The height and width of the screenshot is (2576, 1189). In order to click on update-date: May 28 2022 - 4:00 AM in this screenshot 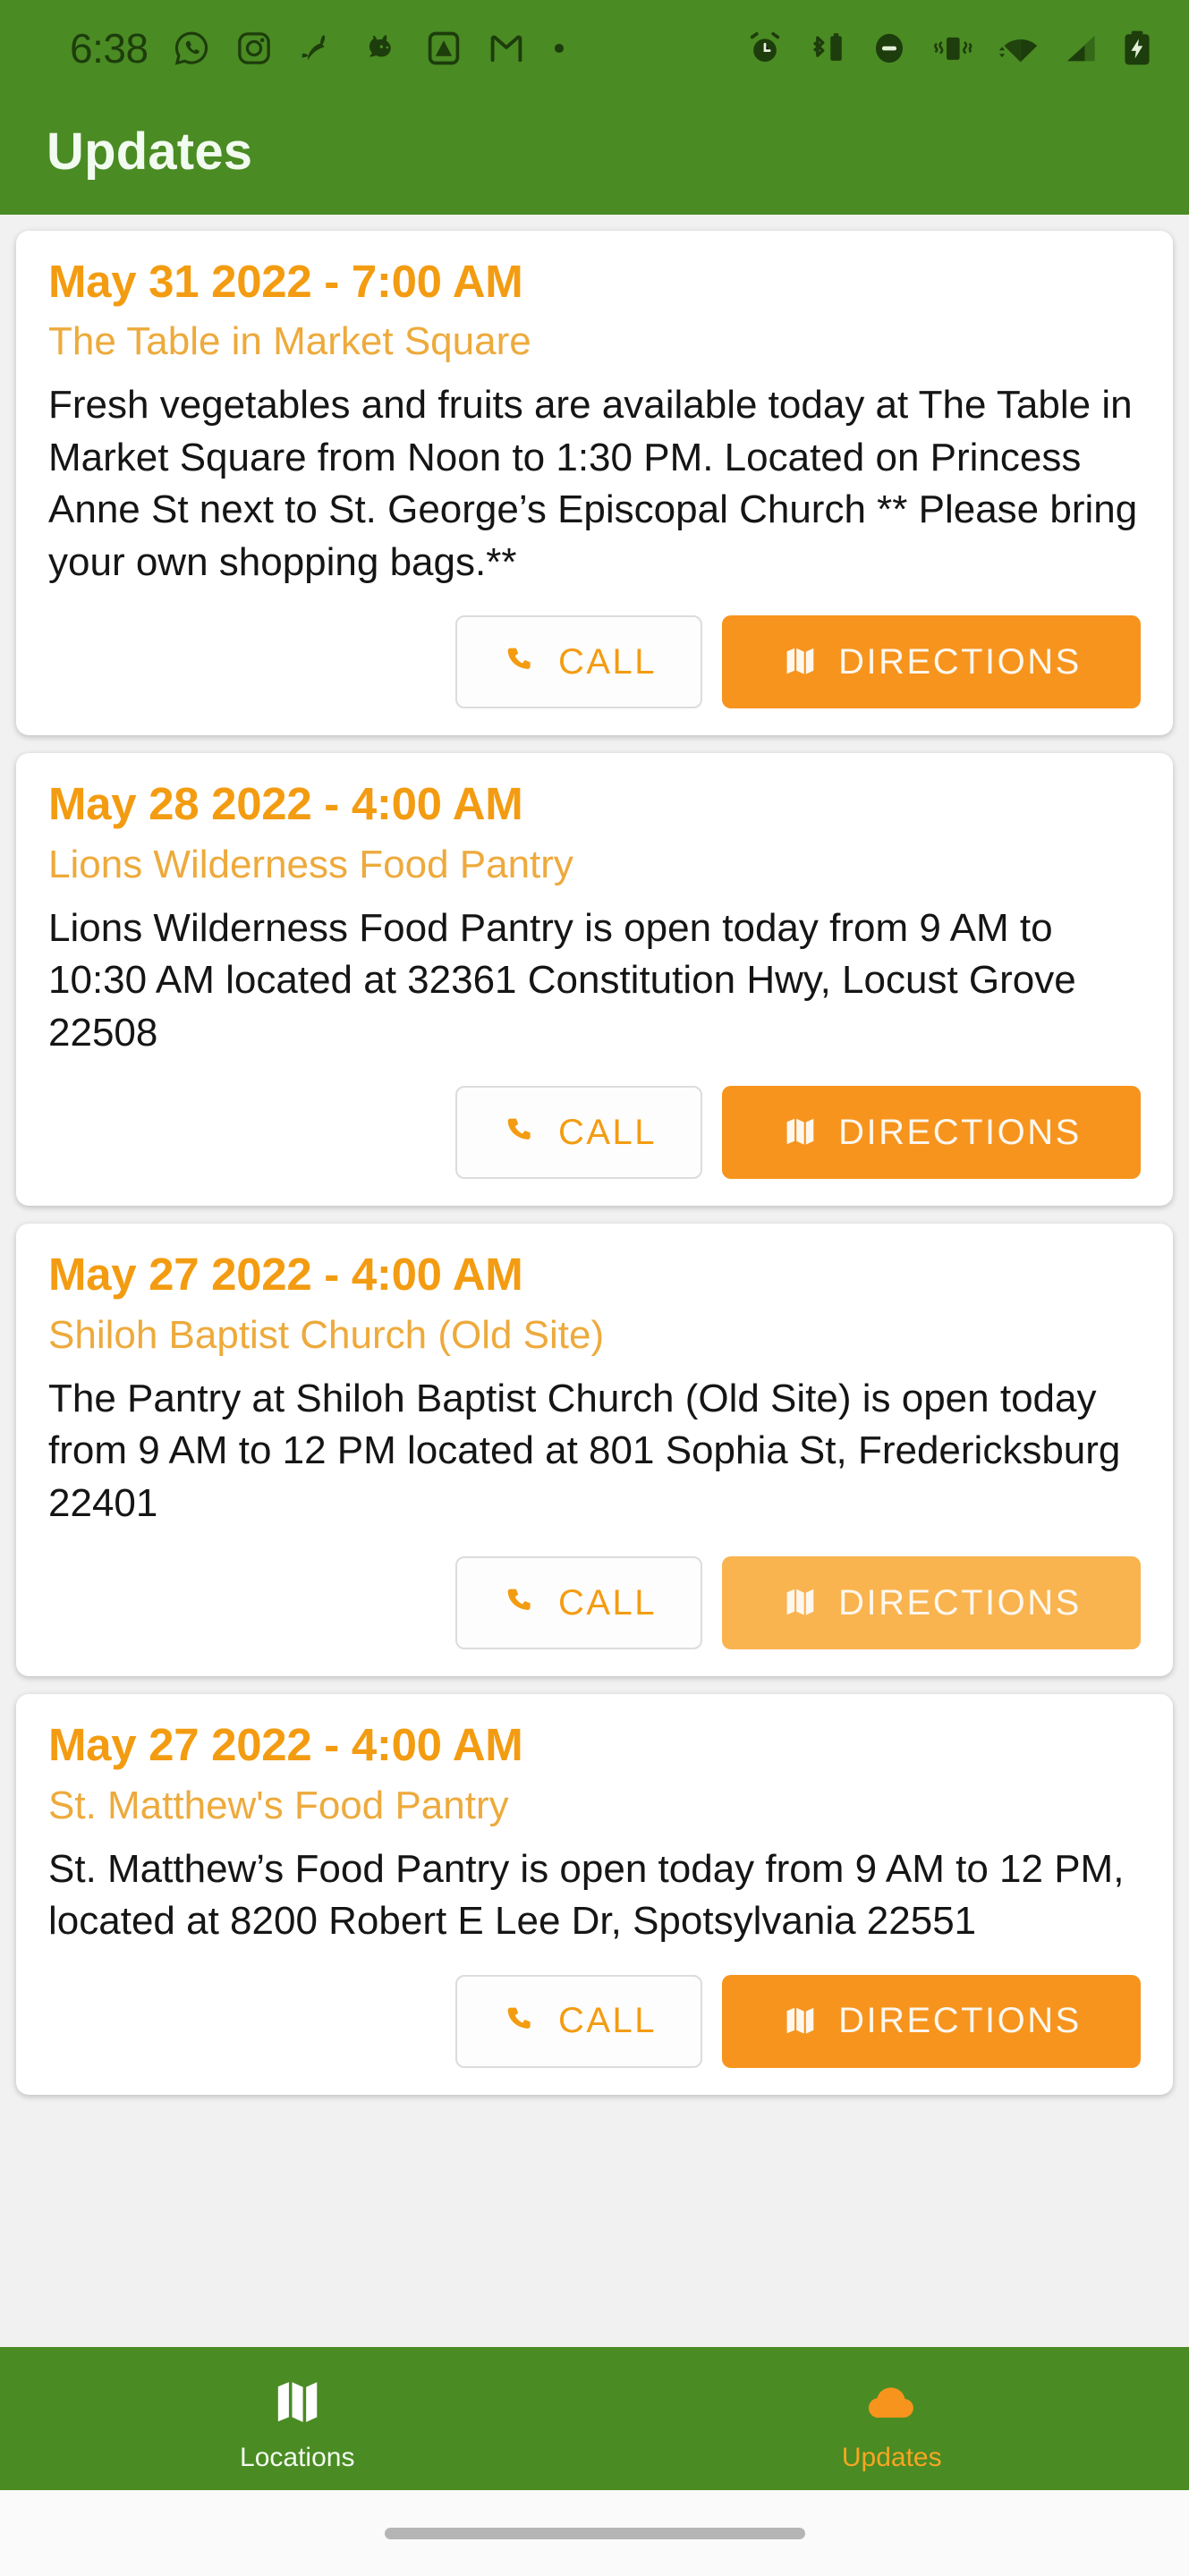, I will do `click(285, 804)`.